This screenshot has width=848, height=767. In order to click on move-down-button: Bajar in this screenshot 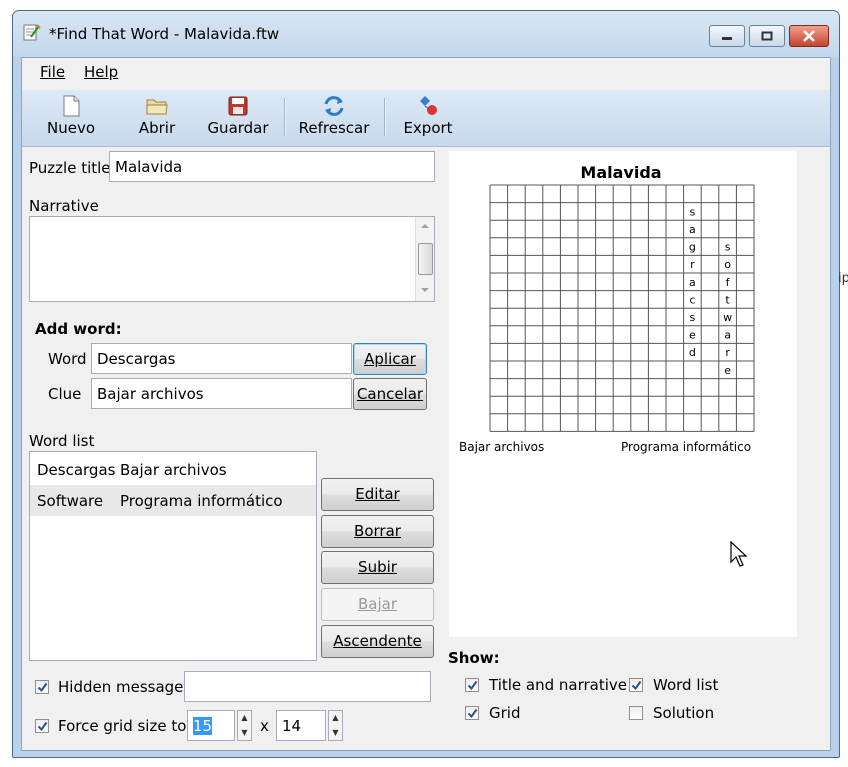, I will do `click(377, 604)`.